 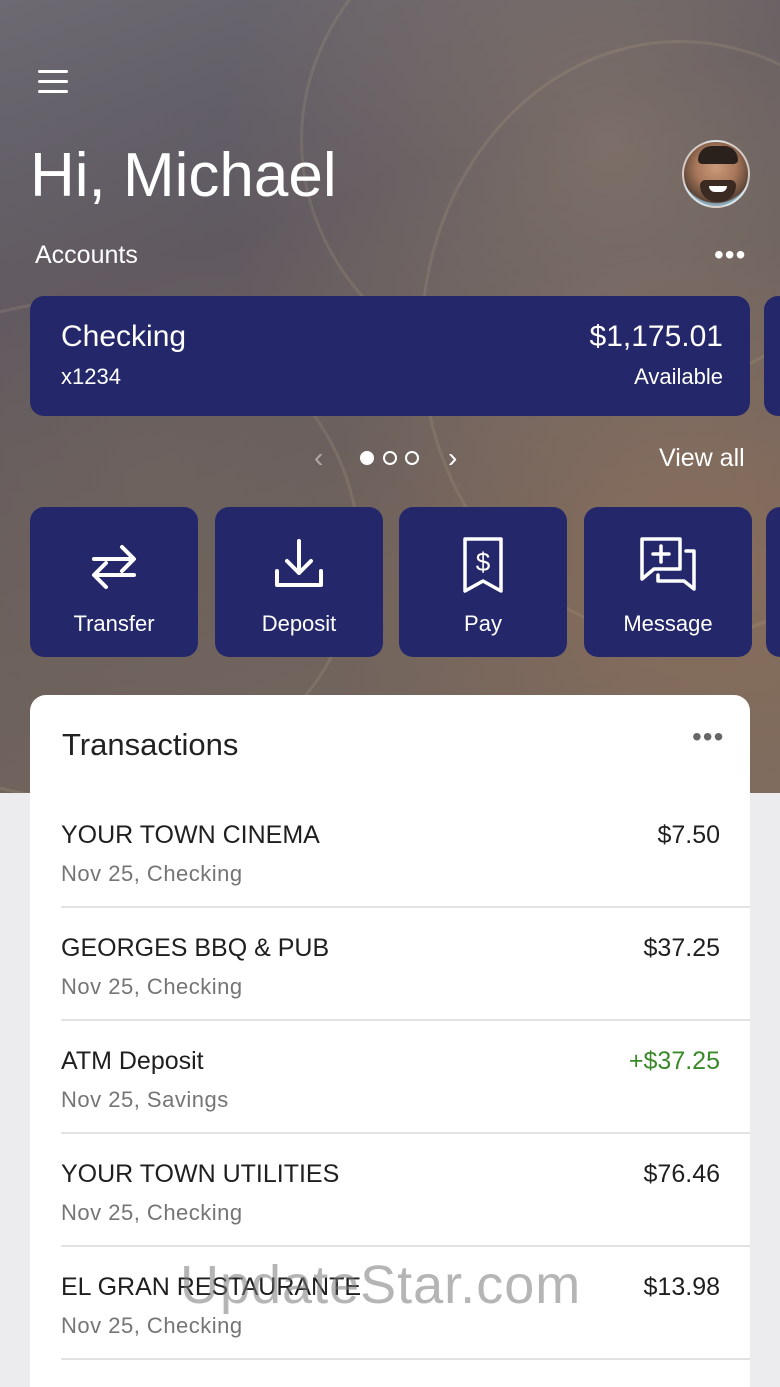 I want to click on transaction-amount: $37.25, so click(x=681, y=948).